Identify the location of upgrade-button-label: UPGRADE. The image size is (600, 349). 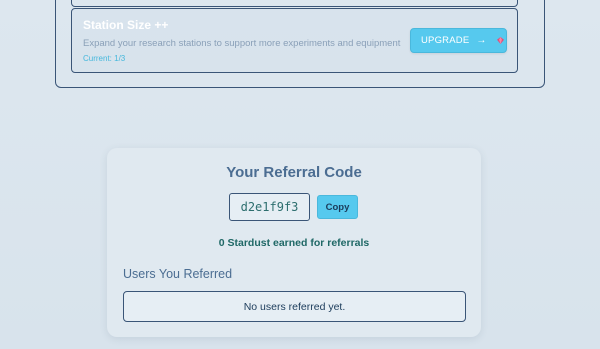
(445, 40).